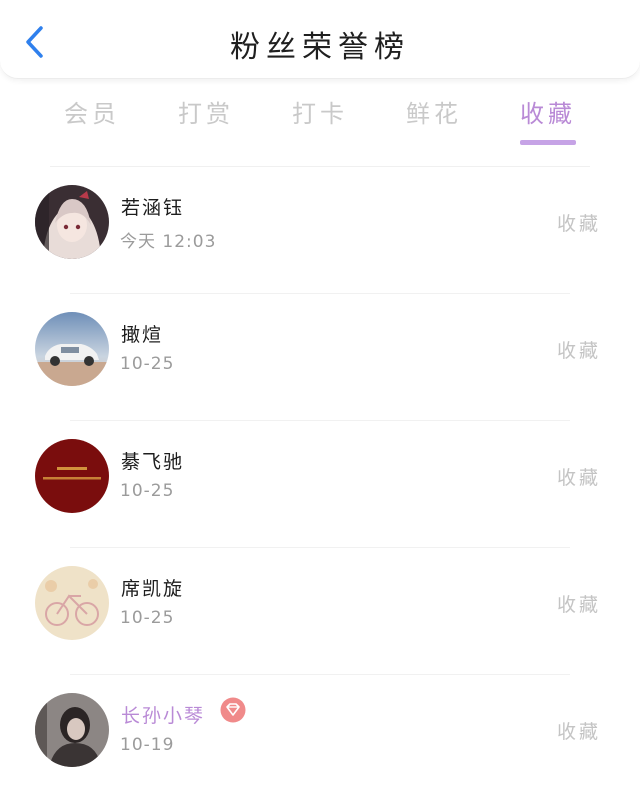 The image size is (640, 802). Describe the element at coordinates (72, 222) in the screenshot. I see `anime-girl-avatar` at that location.